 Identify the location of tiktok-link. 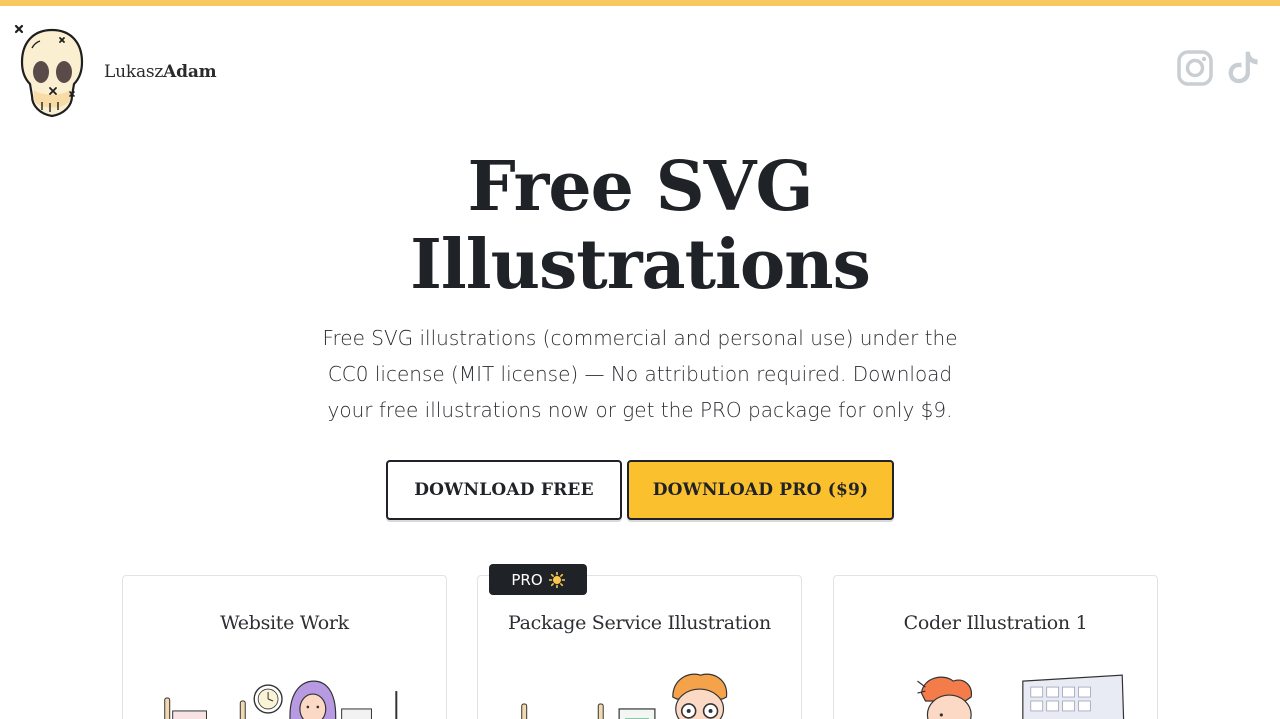
(1245, 68).